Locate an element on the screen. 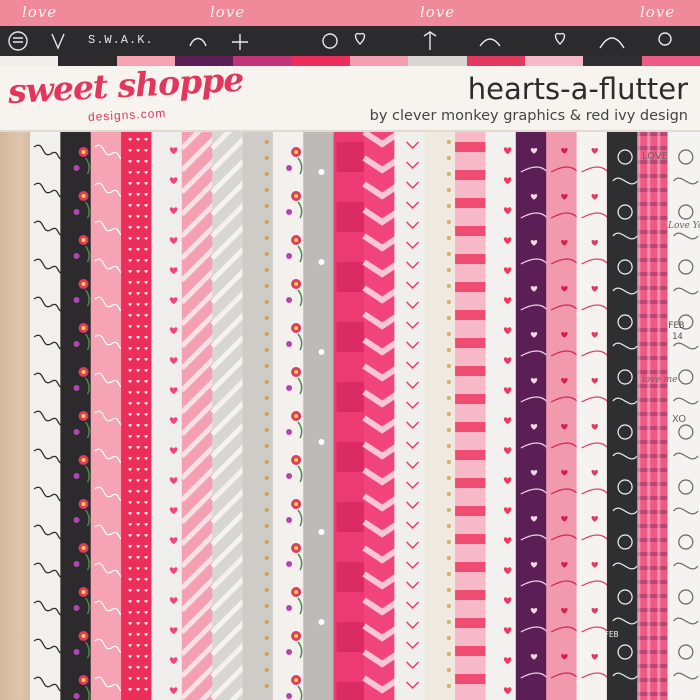 The height and width of the screenshot is (700, 700). love-me-label: love me is located at coordinates (659, 380).